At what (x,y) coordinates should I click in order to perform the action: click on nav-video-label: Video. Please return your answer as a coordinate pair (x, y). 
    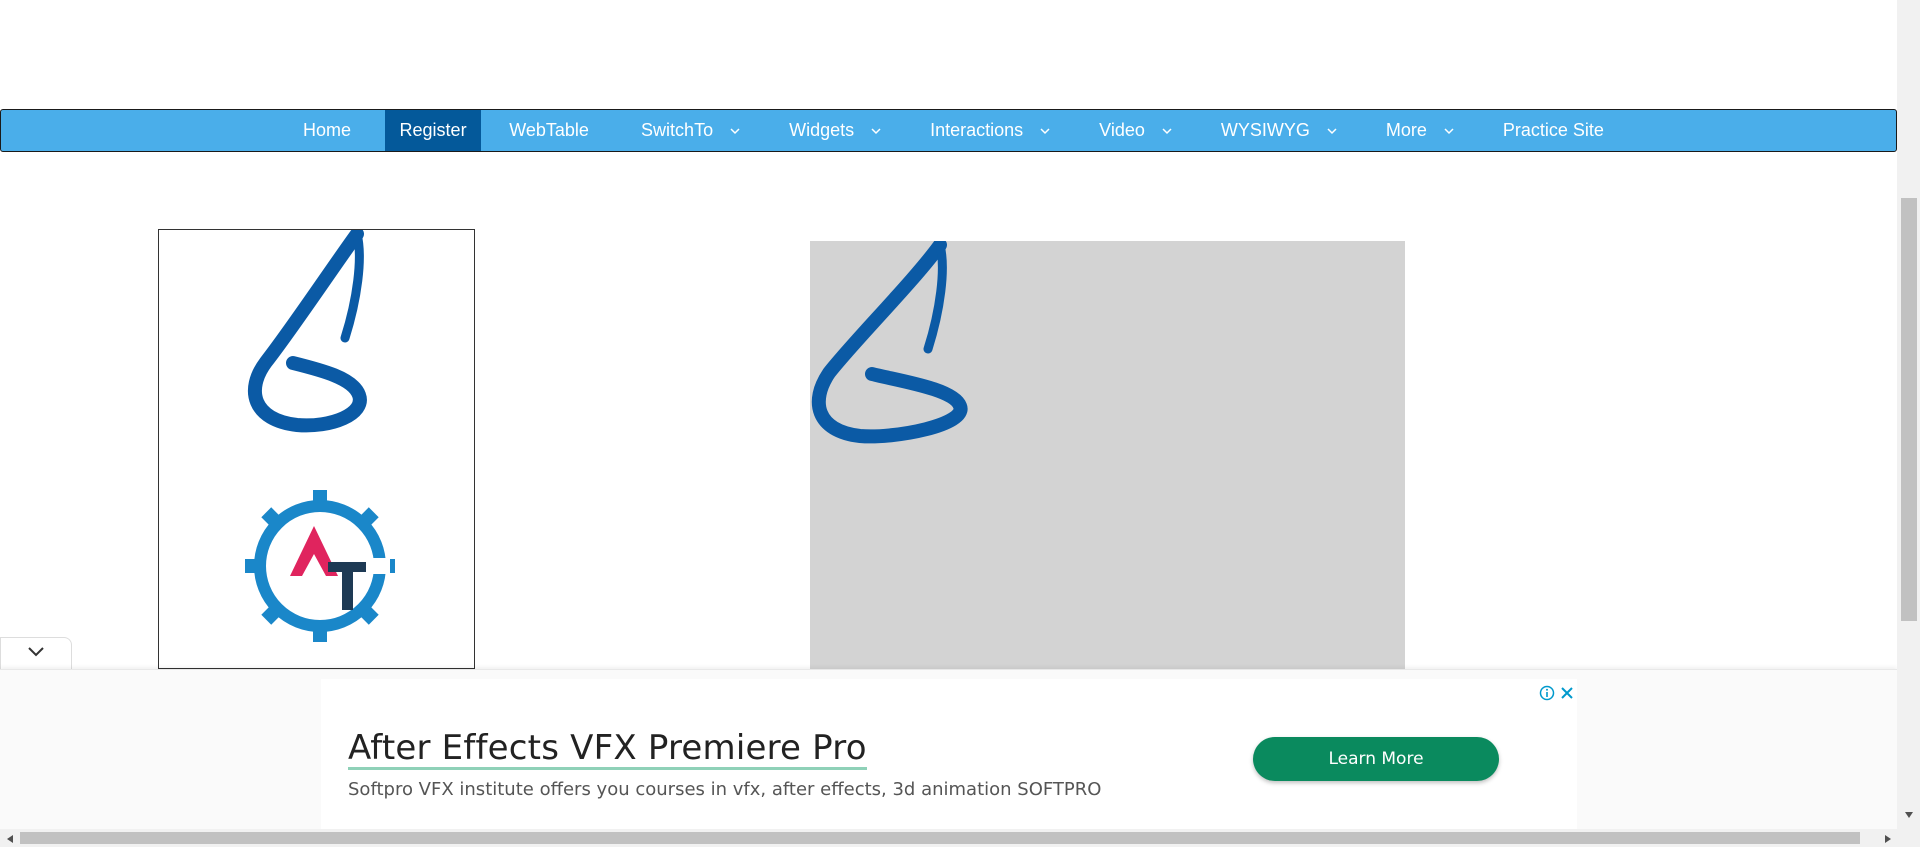
    Looking at the image, I should click on (1122, 130).